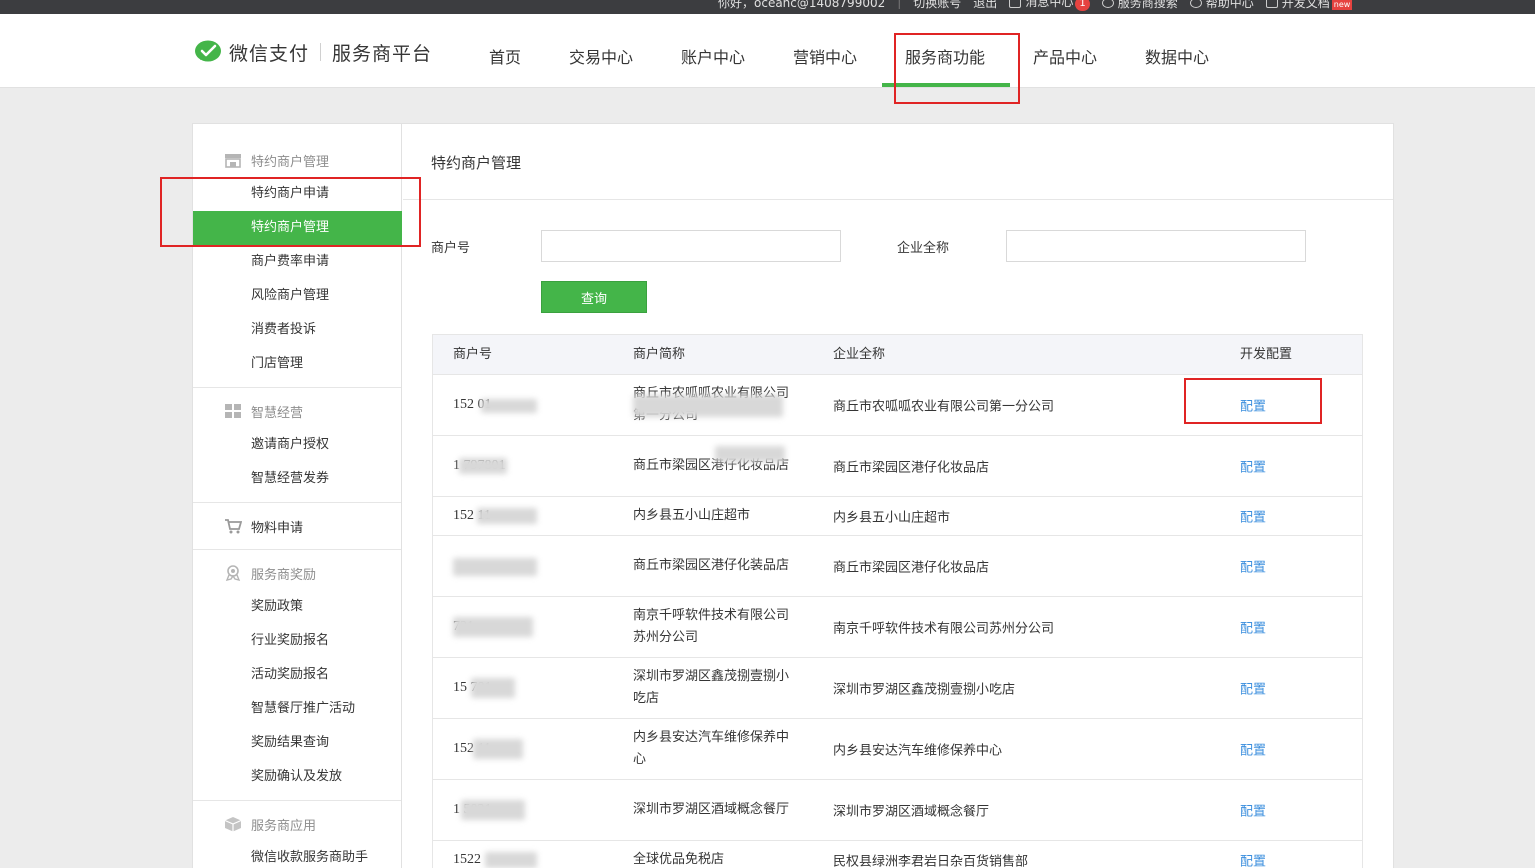 This screenshot has height=868, width=1535. Describe the element at coordinates (923, 248) in the screenshot. I see `company-name-label: 企业全称` at that location.